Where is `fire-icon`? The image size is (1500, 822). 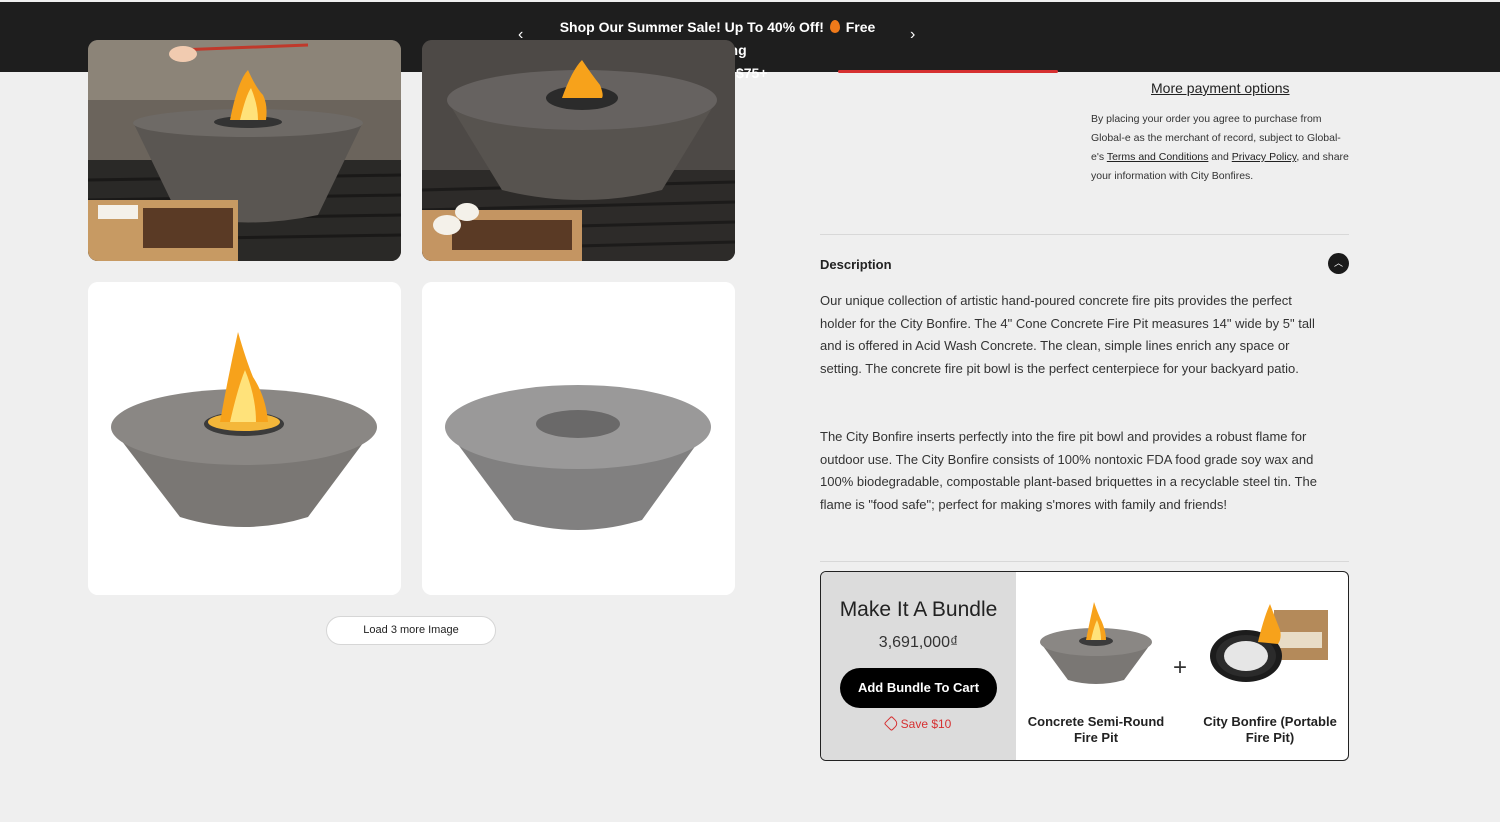 fire-icon is located at coordinates (834, 26).